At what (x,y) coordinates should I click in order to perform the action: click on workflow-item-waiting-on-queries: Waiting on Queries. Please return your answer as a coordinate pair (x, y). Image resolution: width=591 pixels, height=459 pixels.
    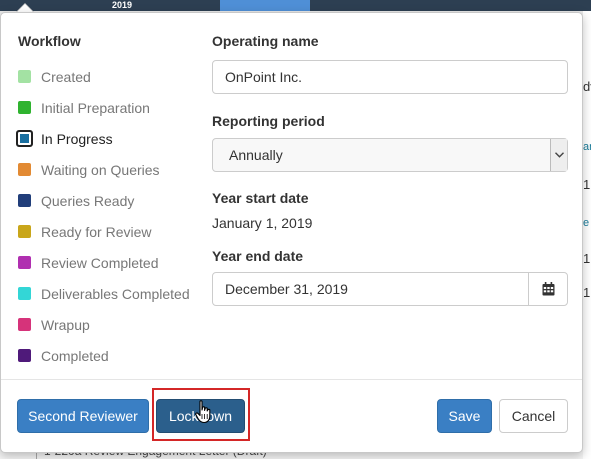
    Looking at the image, I should click on (104, 169).